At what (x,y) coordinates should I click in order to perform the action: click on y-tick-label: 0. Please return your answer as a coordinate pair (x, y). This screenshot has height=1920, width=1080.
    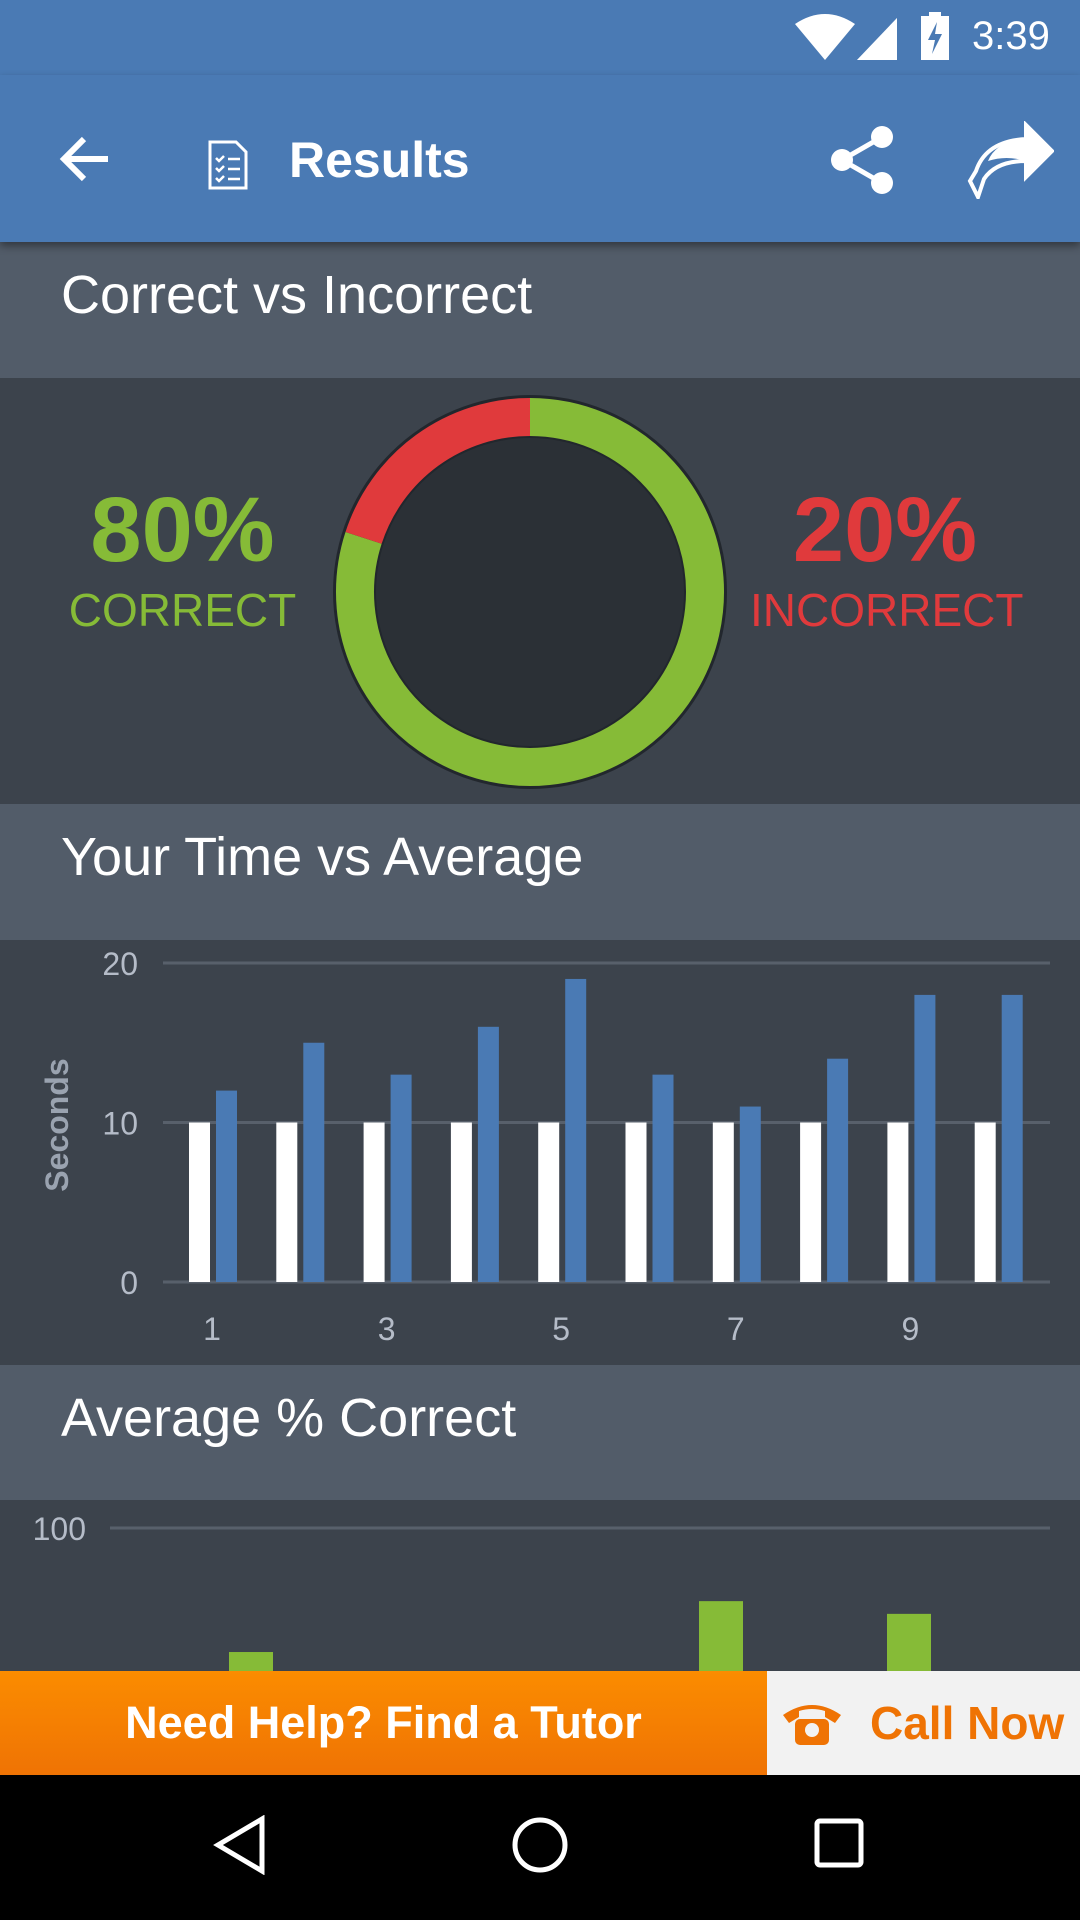
    Looking at the image, I should click on (129, 1283).